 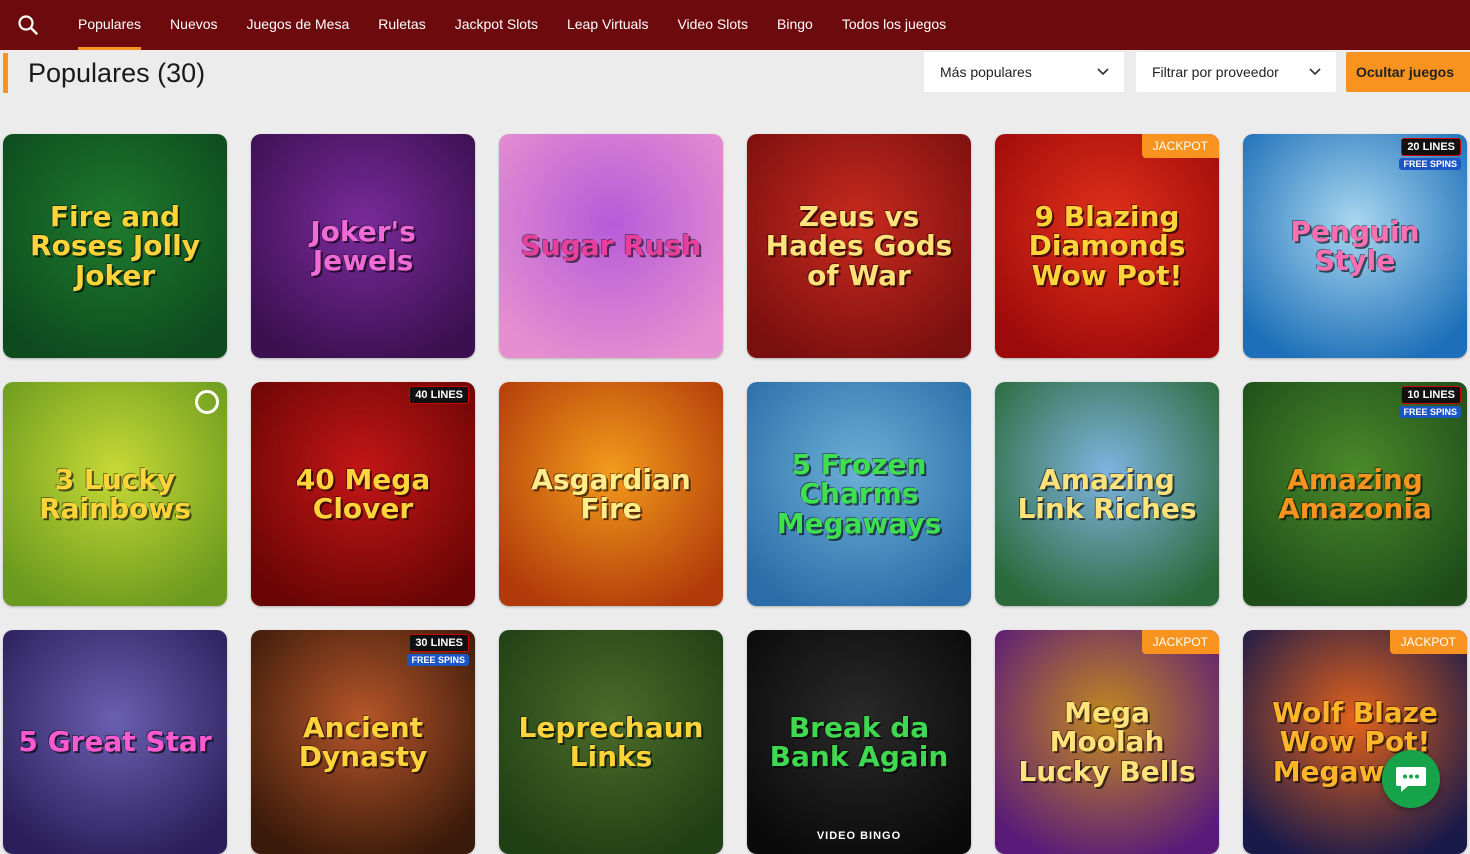 I want to click on tab-video-slots: Video Slots, so click(x=712, y=25).